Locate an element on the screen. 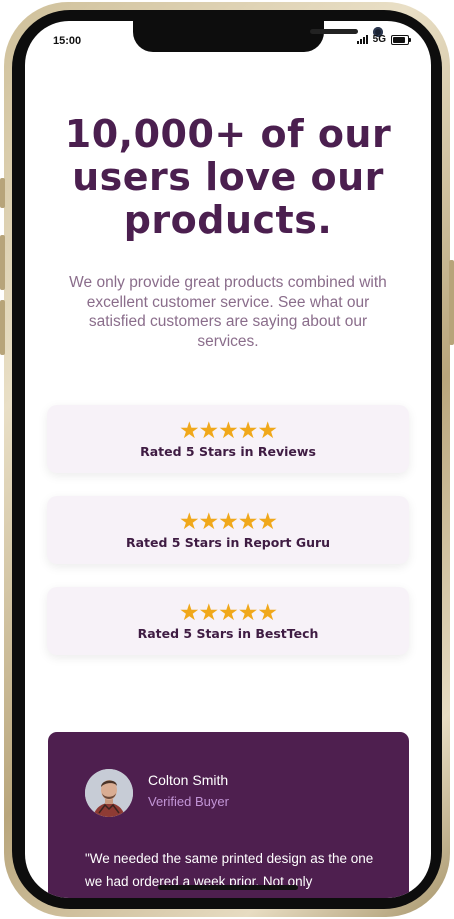 Image resolution: width=454 pixels, height=919 pixels. rating-card: ★★★★★ Rated 5 Stars in Reviews is located at coordinates (228, 439).